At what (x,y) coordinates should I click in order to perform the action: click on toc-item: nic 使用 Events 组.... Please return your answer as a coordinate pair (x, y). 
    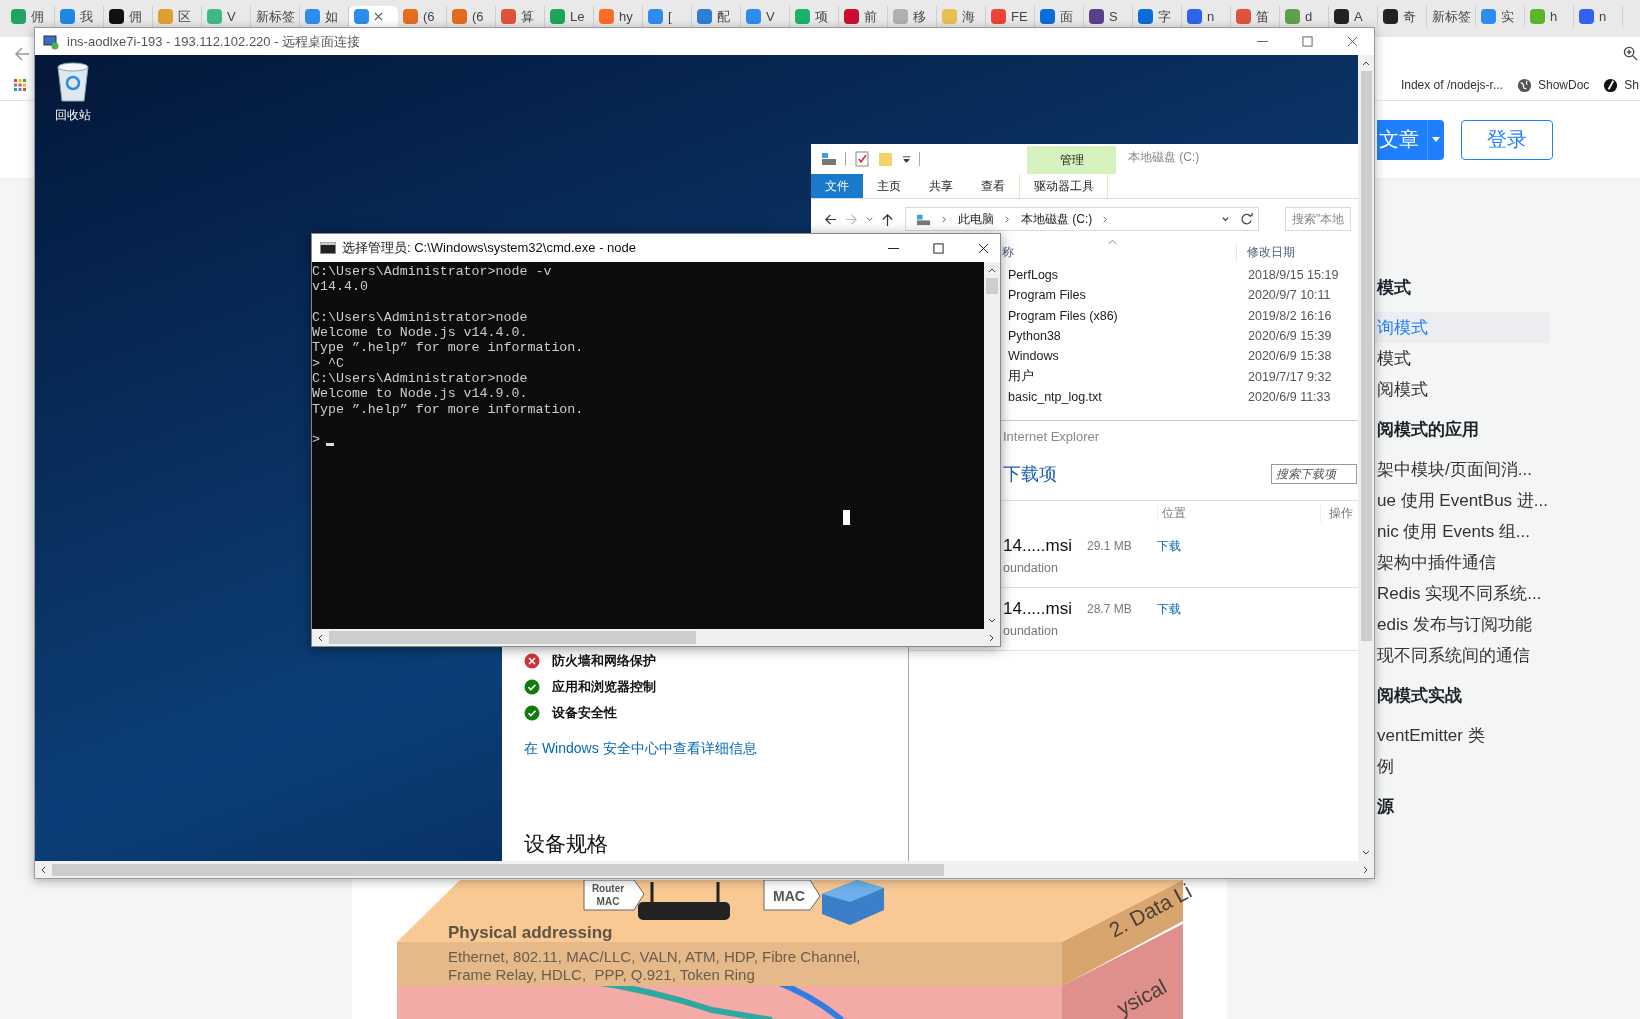
    Looking at the image, I should click on (1461, 531).